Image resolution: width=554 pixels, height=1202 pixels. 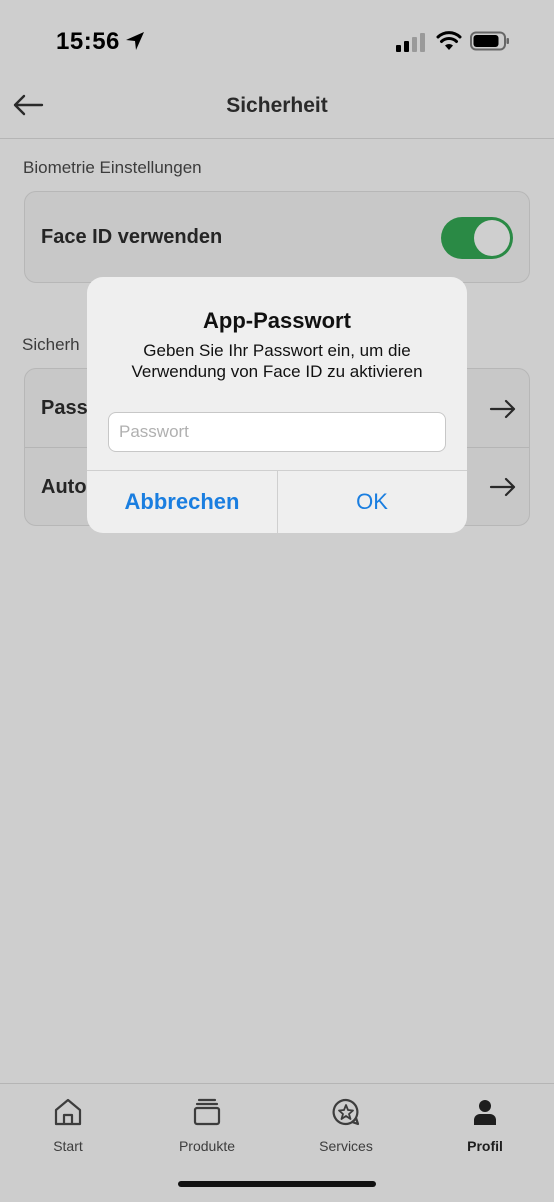 What do you see at coordinates (277, 237) in the screenshot?
I see `biometrics-card: Face ID verwenden` at bounding box center [277, 237].